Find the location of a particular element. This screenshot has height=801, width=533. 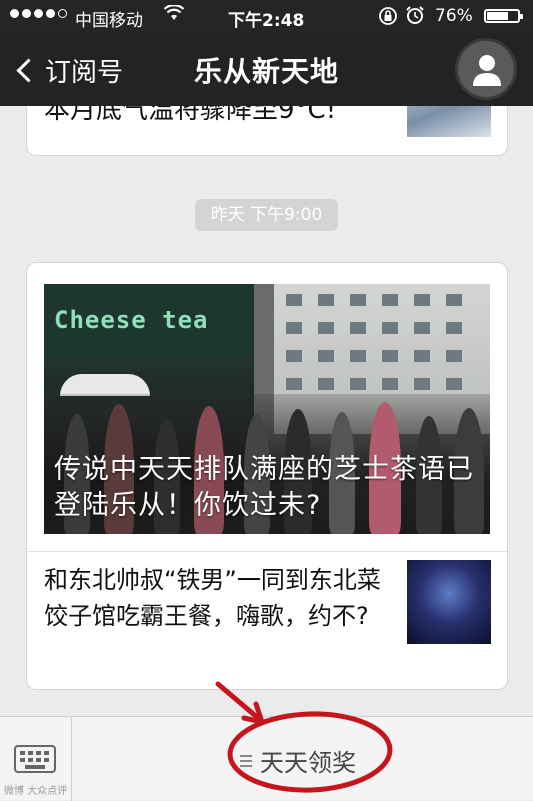

carrier-name: 中国移动 is located at coordinates (109, 21).